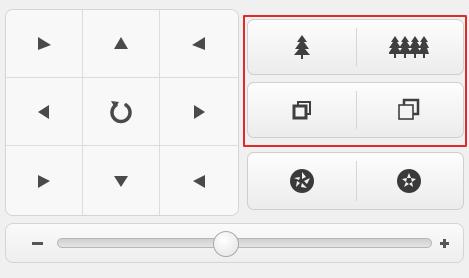 The height and width of the screenshot is (278, 469). I want to click on iris-control, so click(355, 181).